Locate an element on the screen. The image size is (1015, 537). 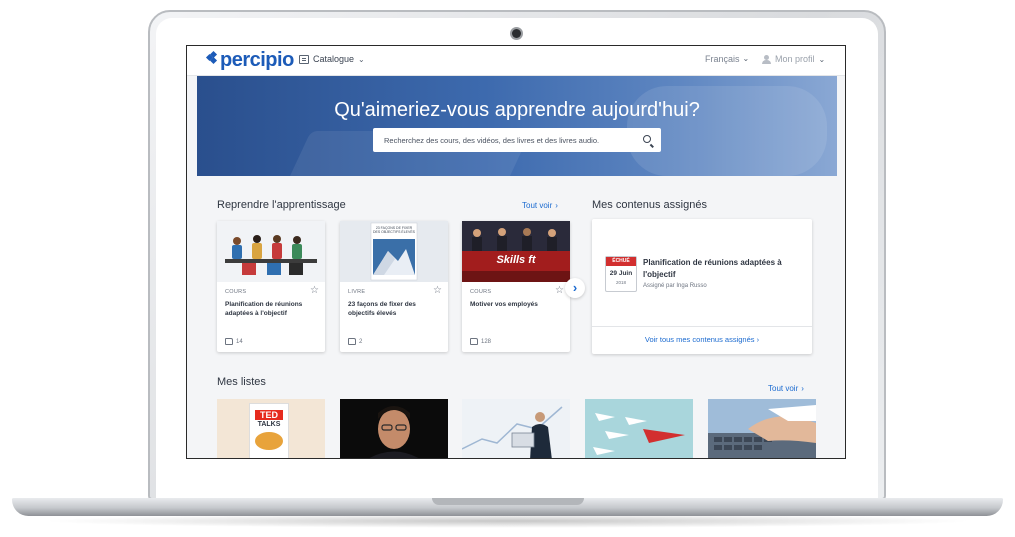
due-day: 29 Juin is located at coordinates (621, 273).